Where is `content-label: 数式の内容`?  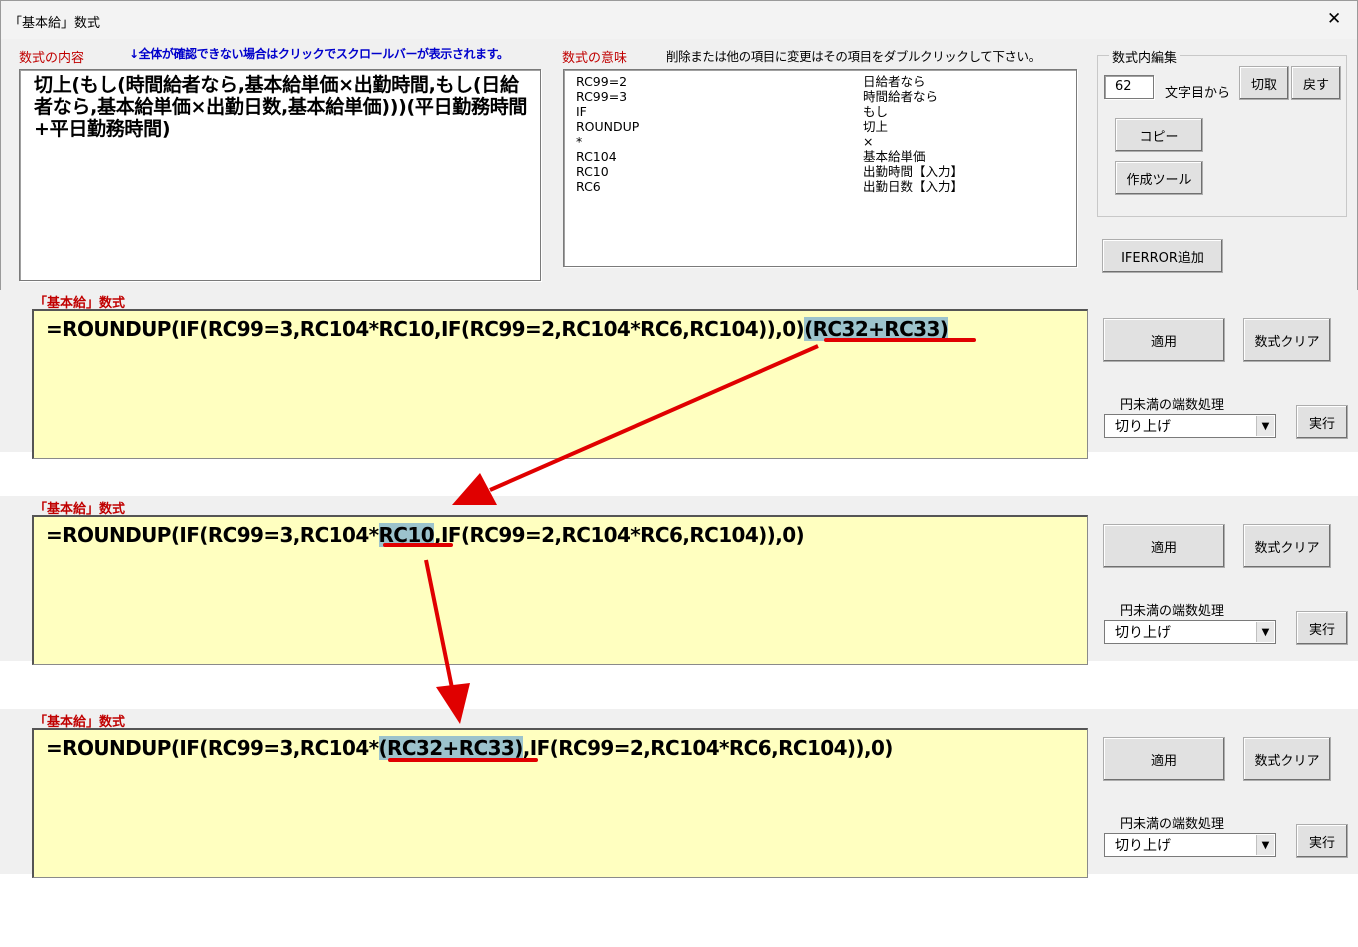
content-label: 数式の内容 is located at coordinates (52, 58).